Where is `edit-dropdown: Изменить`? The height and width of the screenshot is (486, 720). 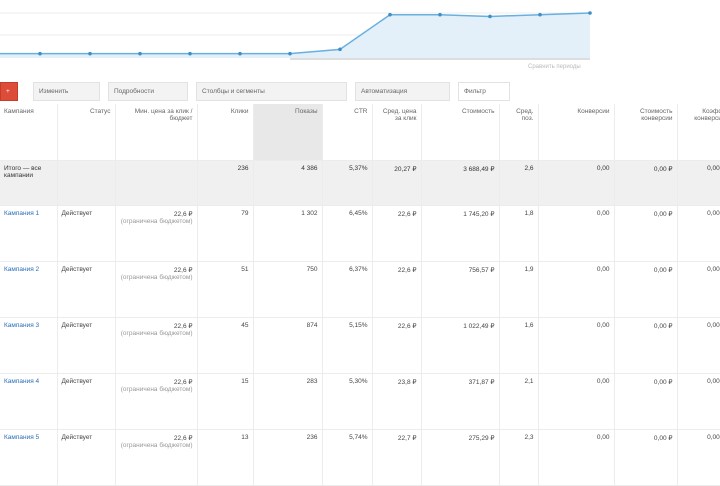
edit-dropdown: Изменить is located at coordinates (66, 91).